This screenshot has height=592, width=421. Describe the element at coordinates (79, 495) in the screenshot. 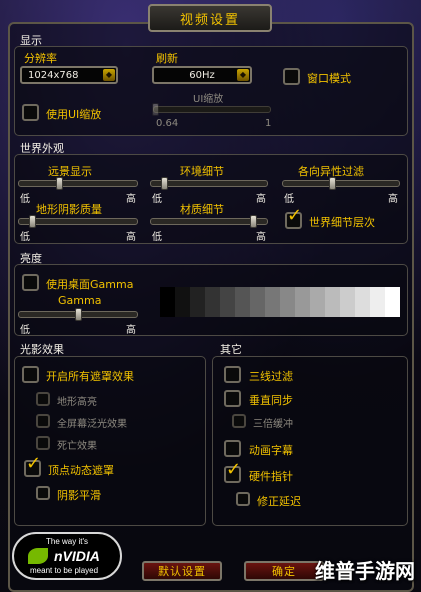

I see `shadow-smoothing-label: 阴影平滑` at that location.